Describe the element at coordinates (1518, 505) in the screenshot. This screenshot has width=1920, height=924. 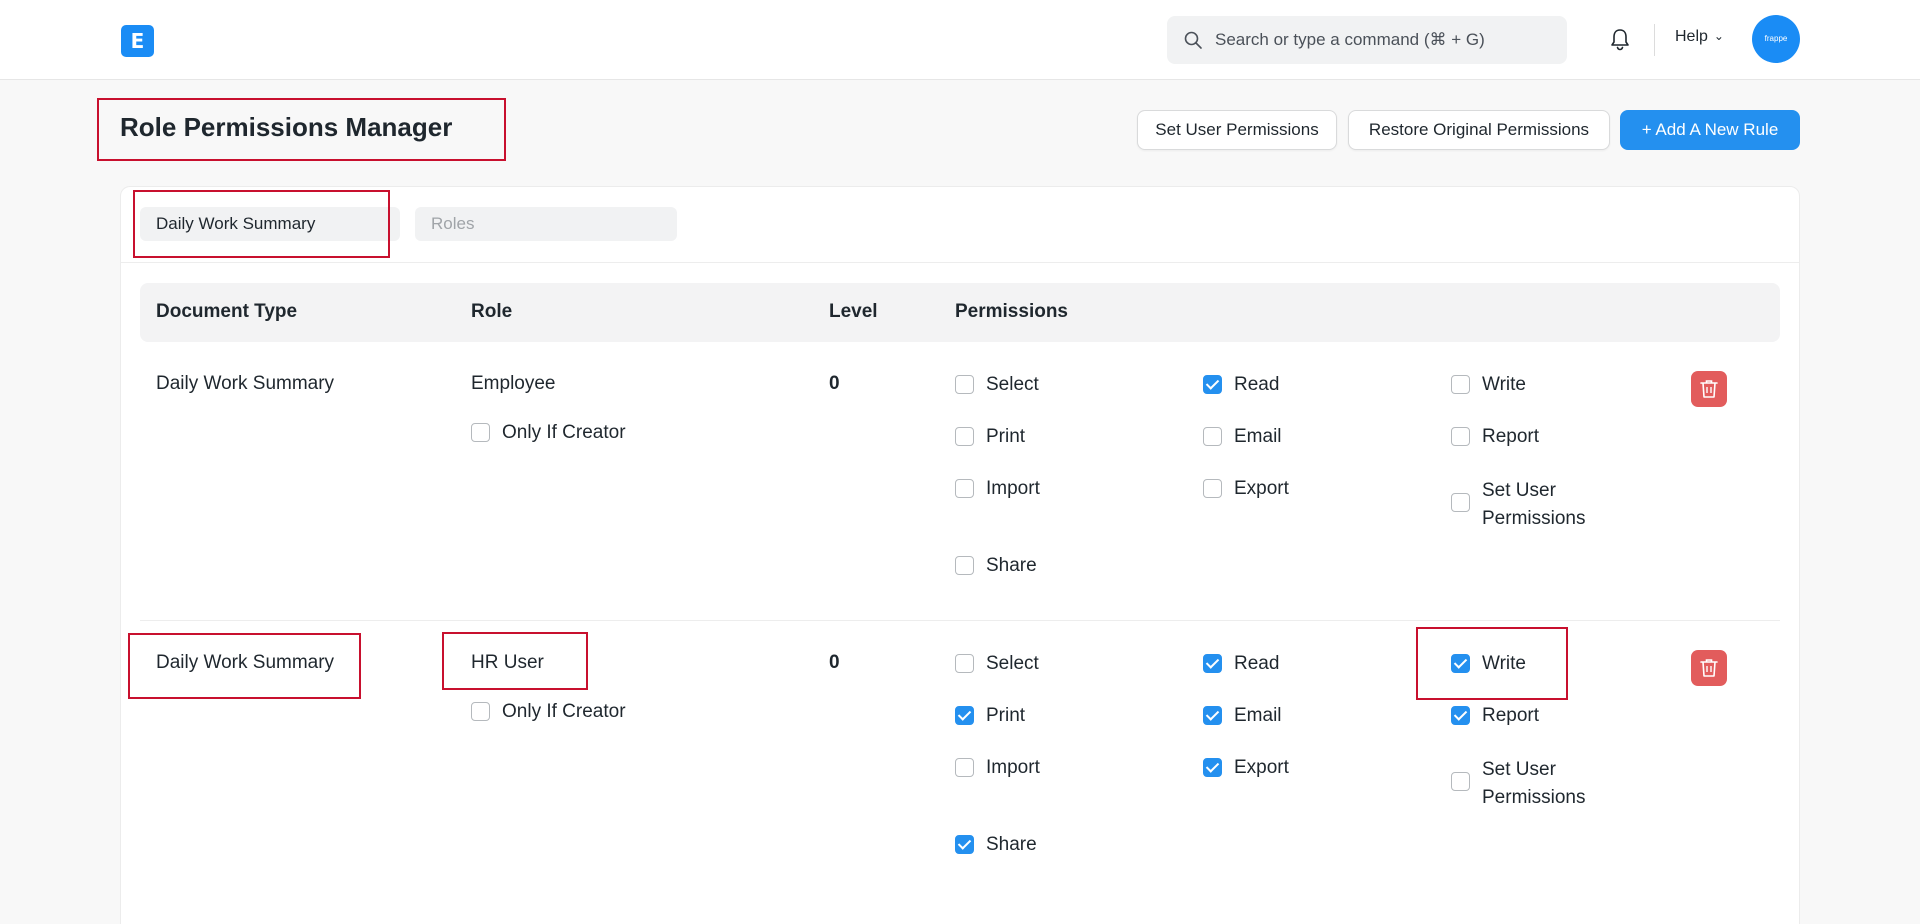
I see `row-1-perm-set-user-permissions: Set User Permissions` at that location.